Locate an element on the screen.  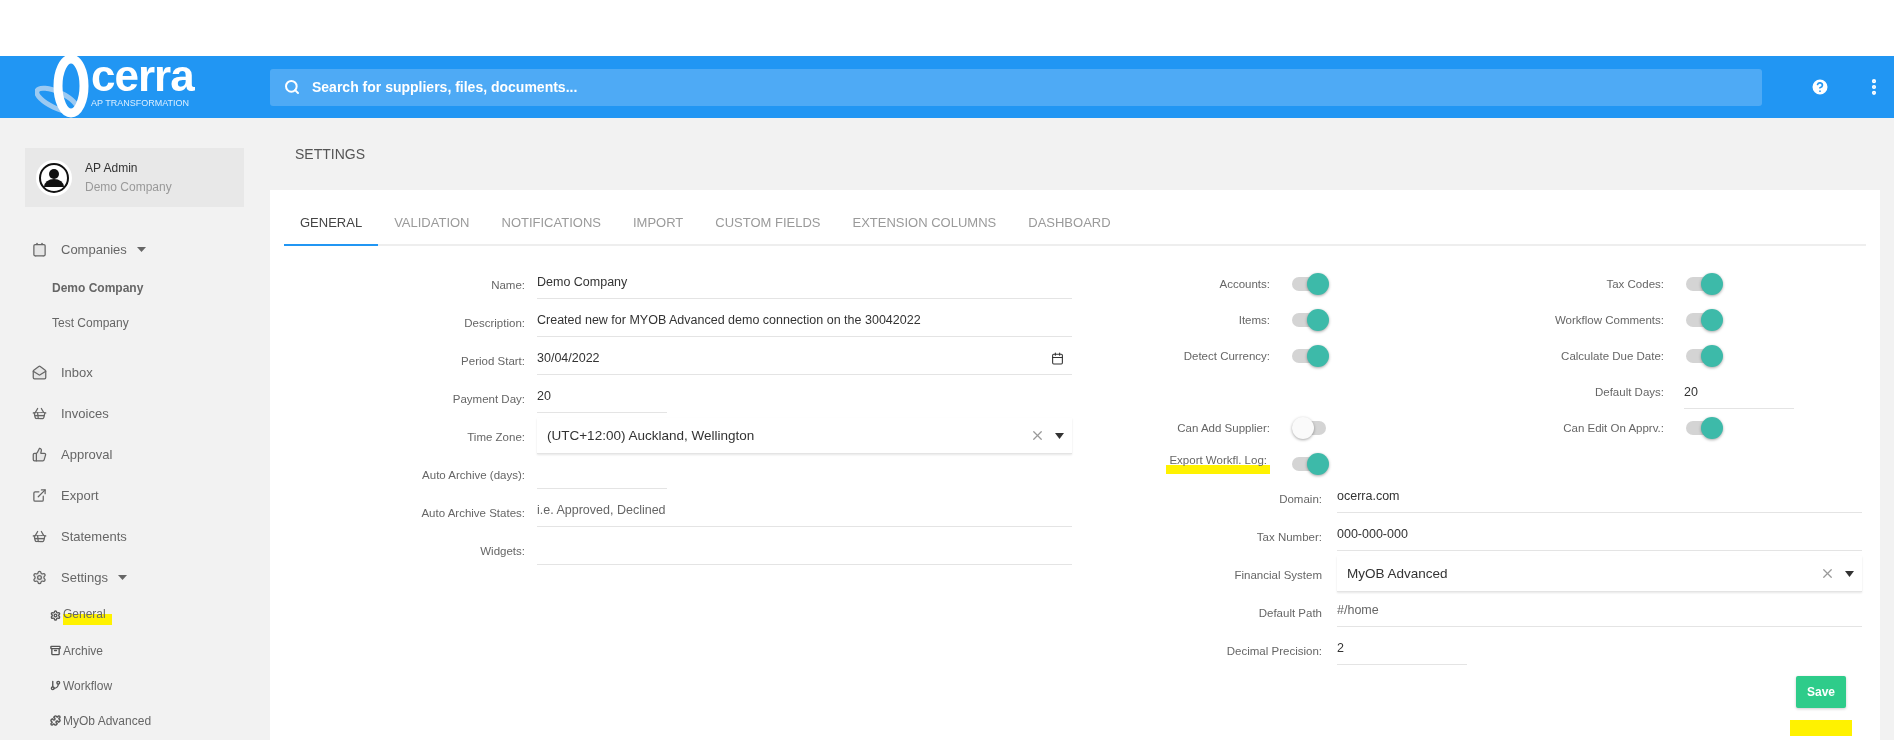
toggle-label-text: Export Workfl. Log: is located at coordinates (1218, 464).